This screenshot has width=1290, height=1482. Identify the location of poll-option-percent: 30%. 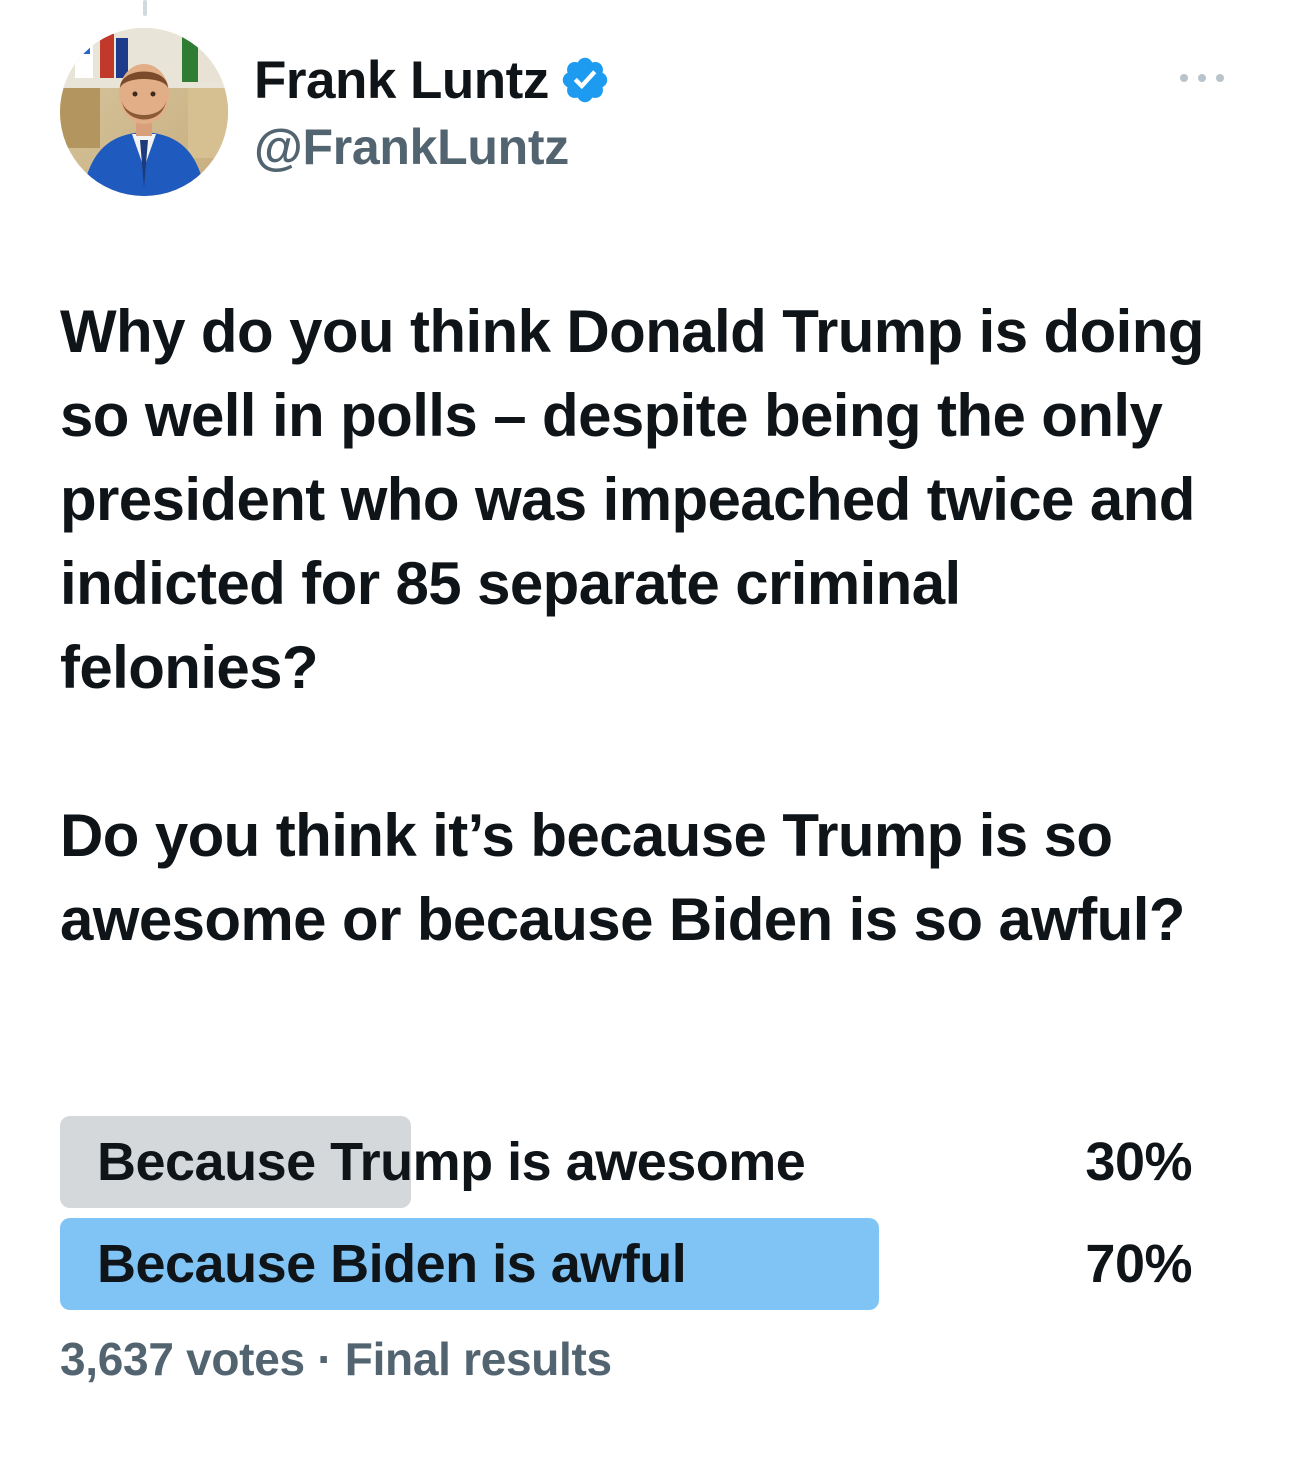
(1138, 1162).